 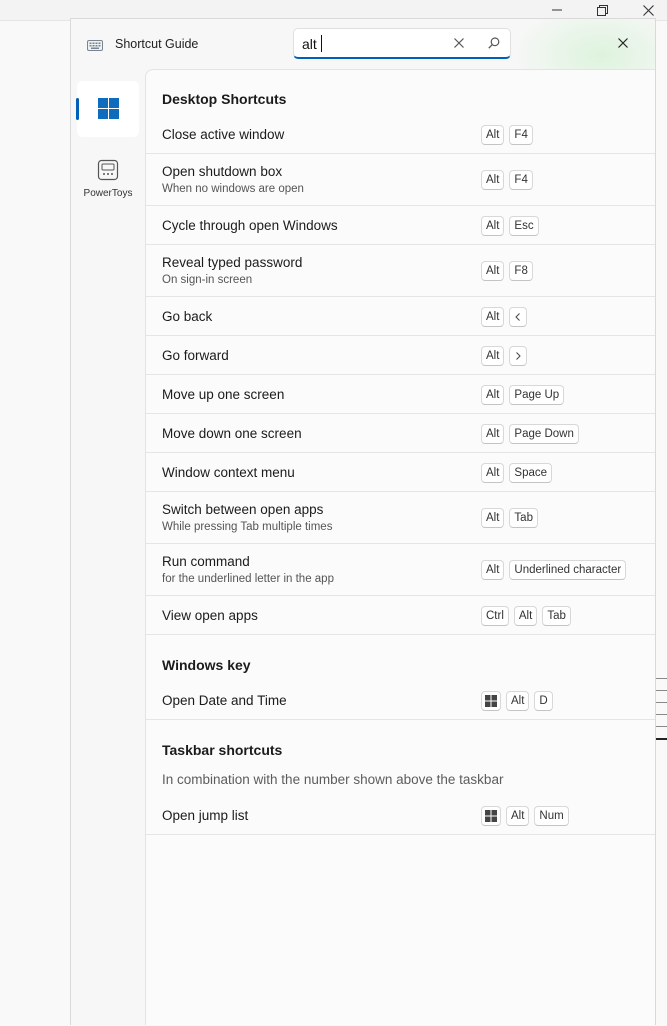 I want to click on keycap: D, so click(x=543, y=700).